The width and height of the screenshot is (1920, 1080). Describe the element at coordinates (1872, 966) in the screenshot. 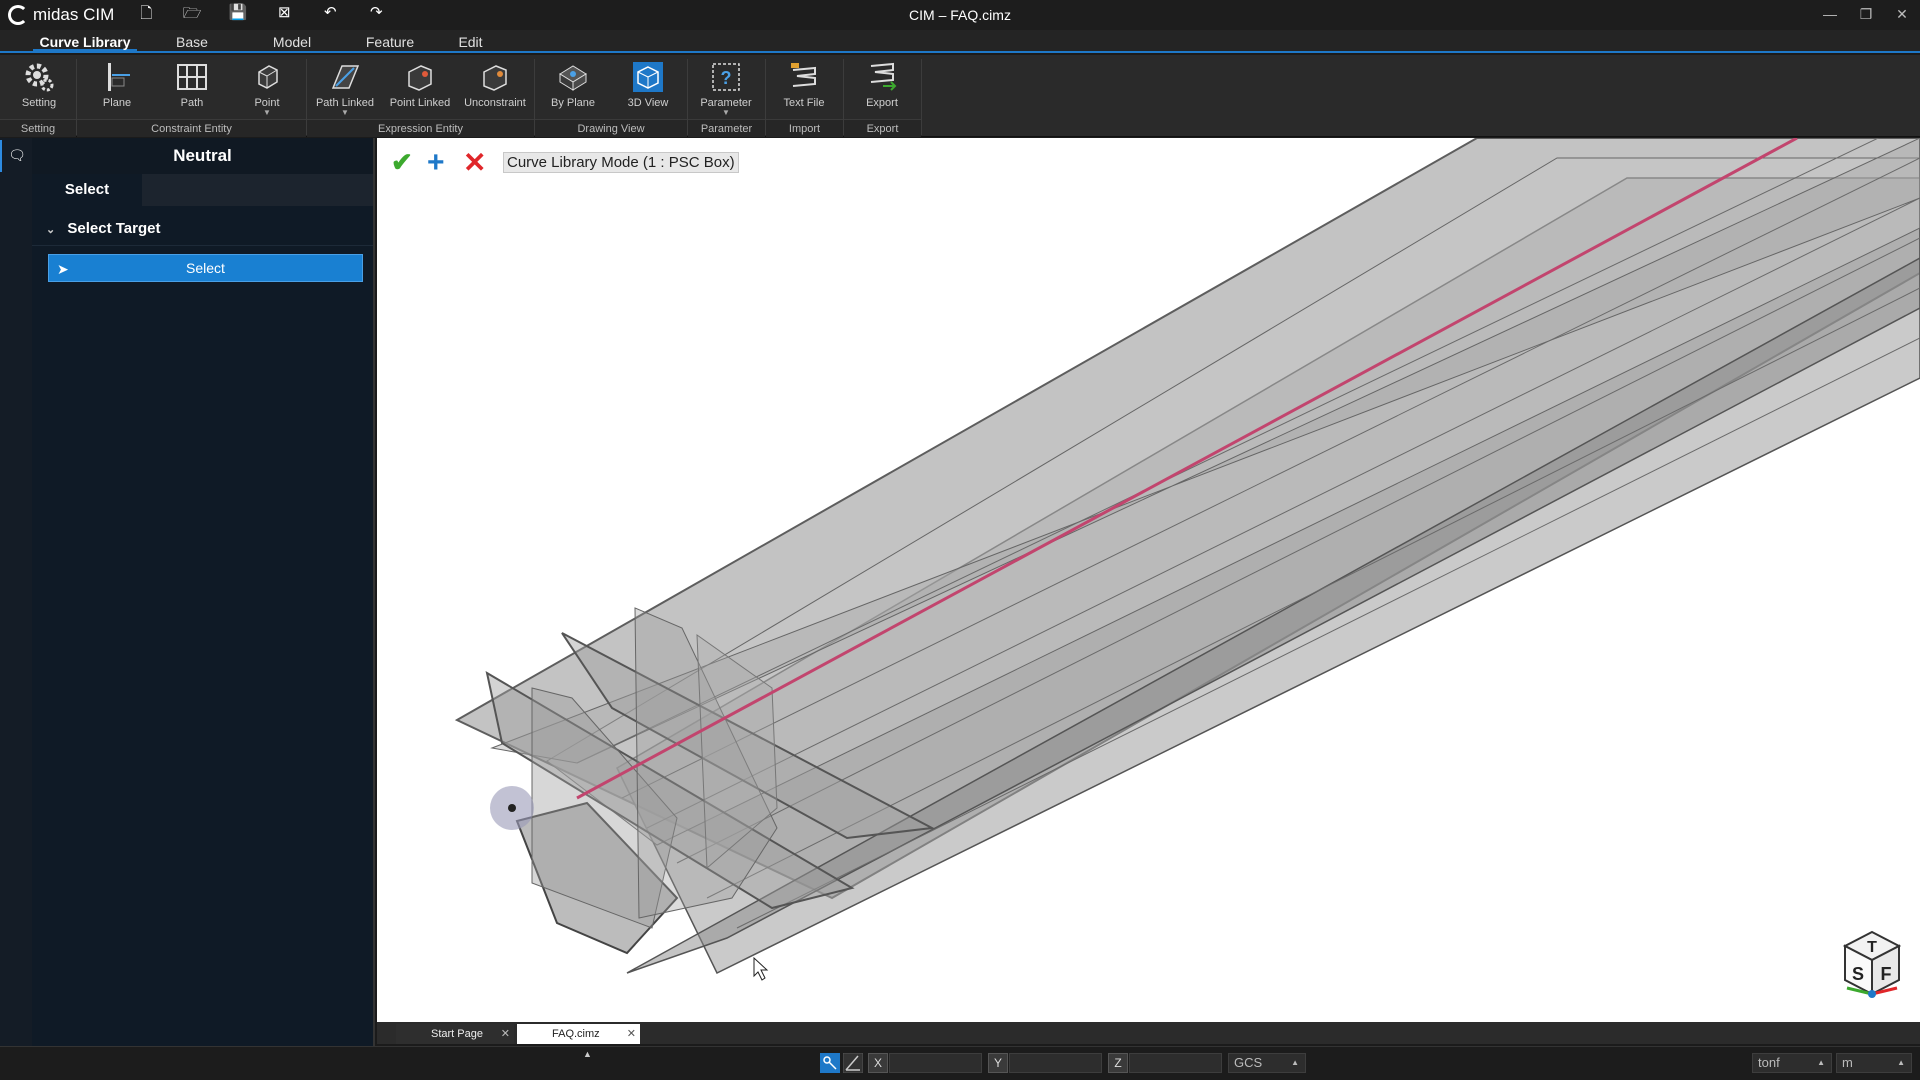

I see `view-cube-icon: T S F` at that location.